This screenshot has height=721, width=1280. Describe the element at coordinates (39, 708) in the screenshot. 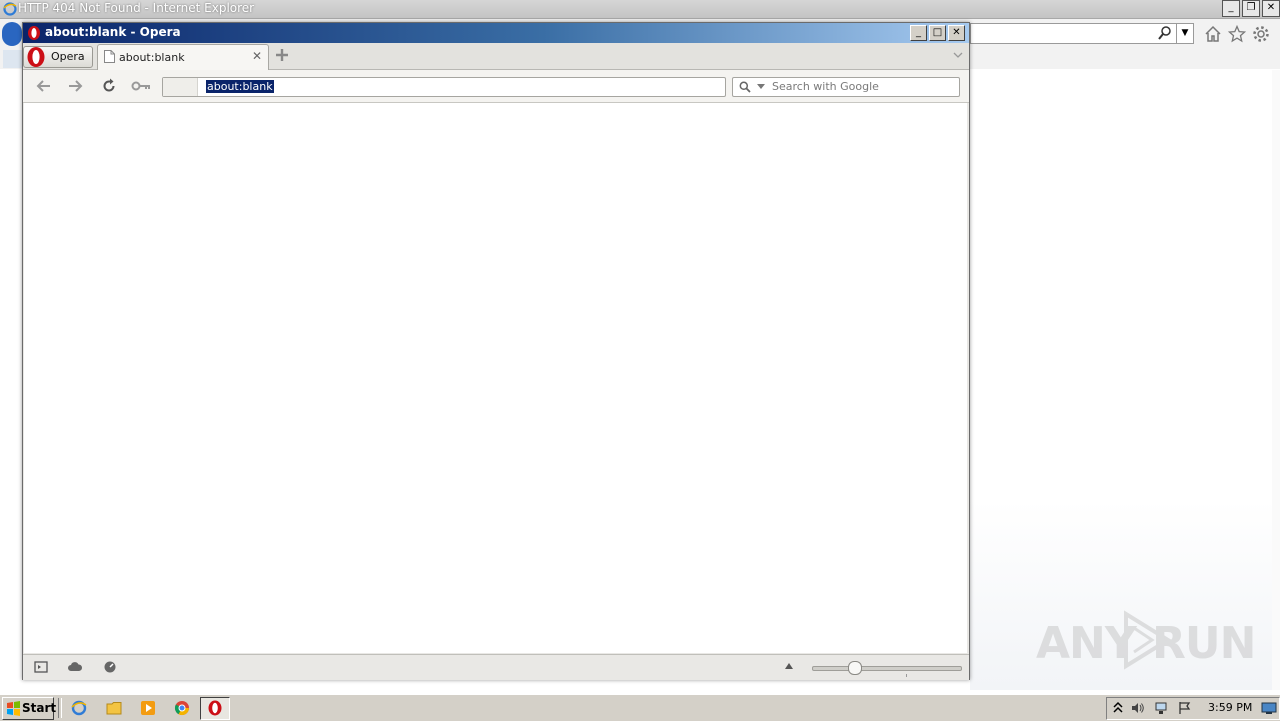

I see `start-label: Start` at that location.